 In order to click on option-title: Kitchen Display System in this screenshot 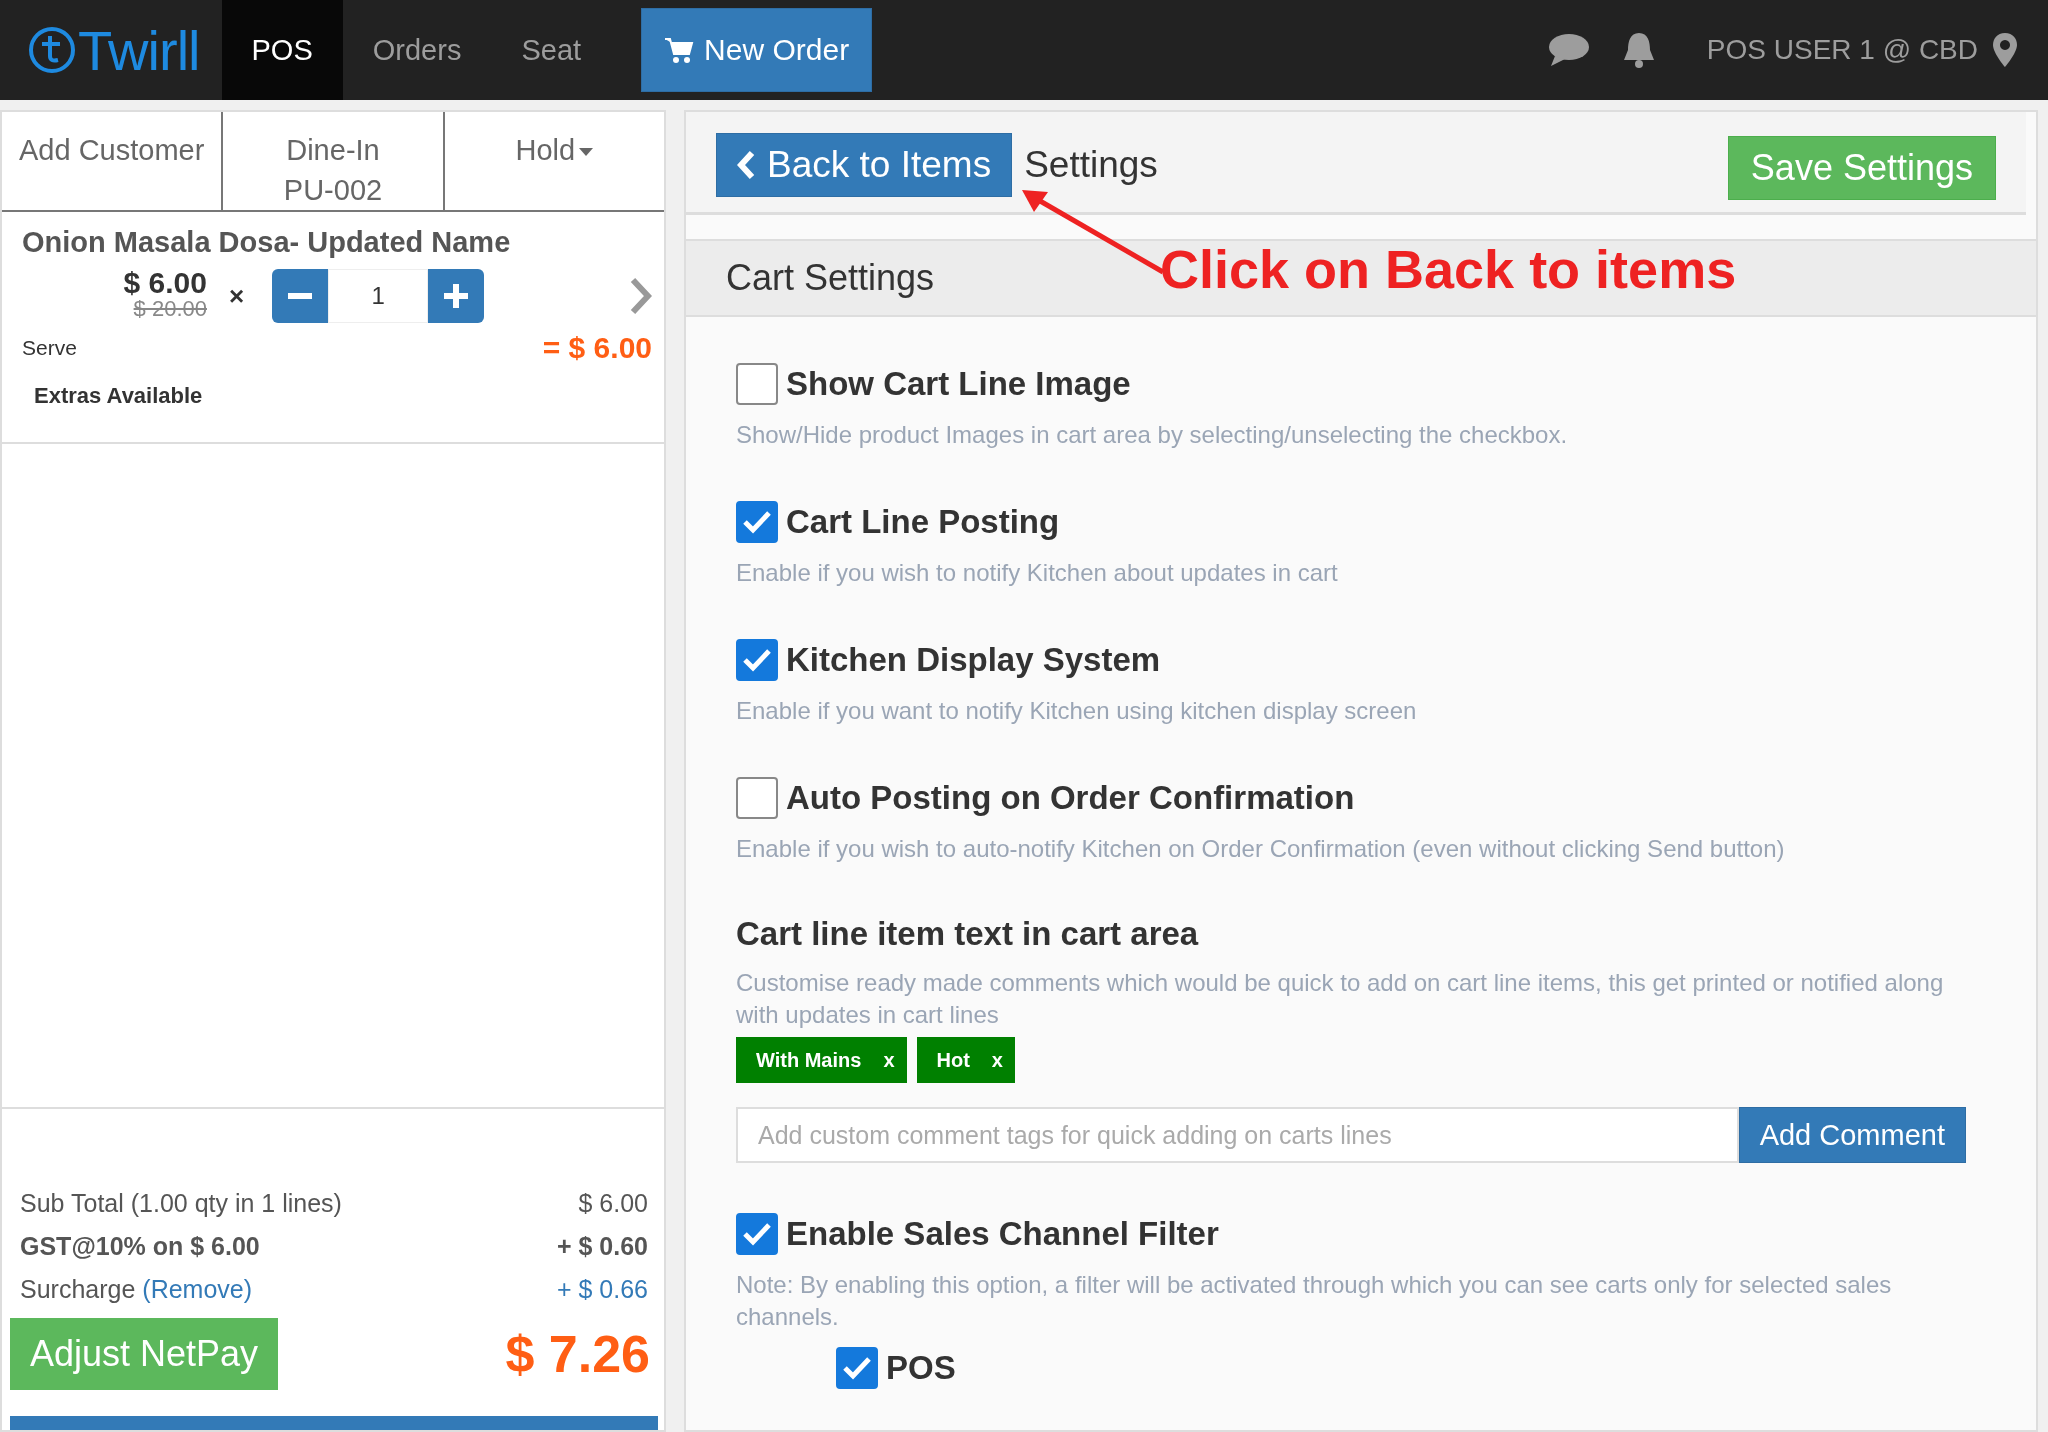, I will do `click(973, 660)`.